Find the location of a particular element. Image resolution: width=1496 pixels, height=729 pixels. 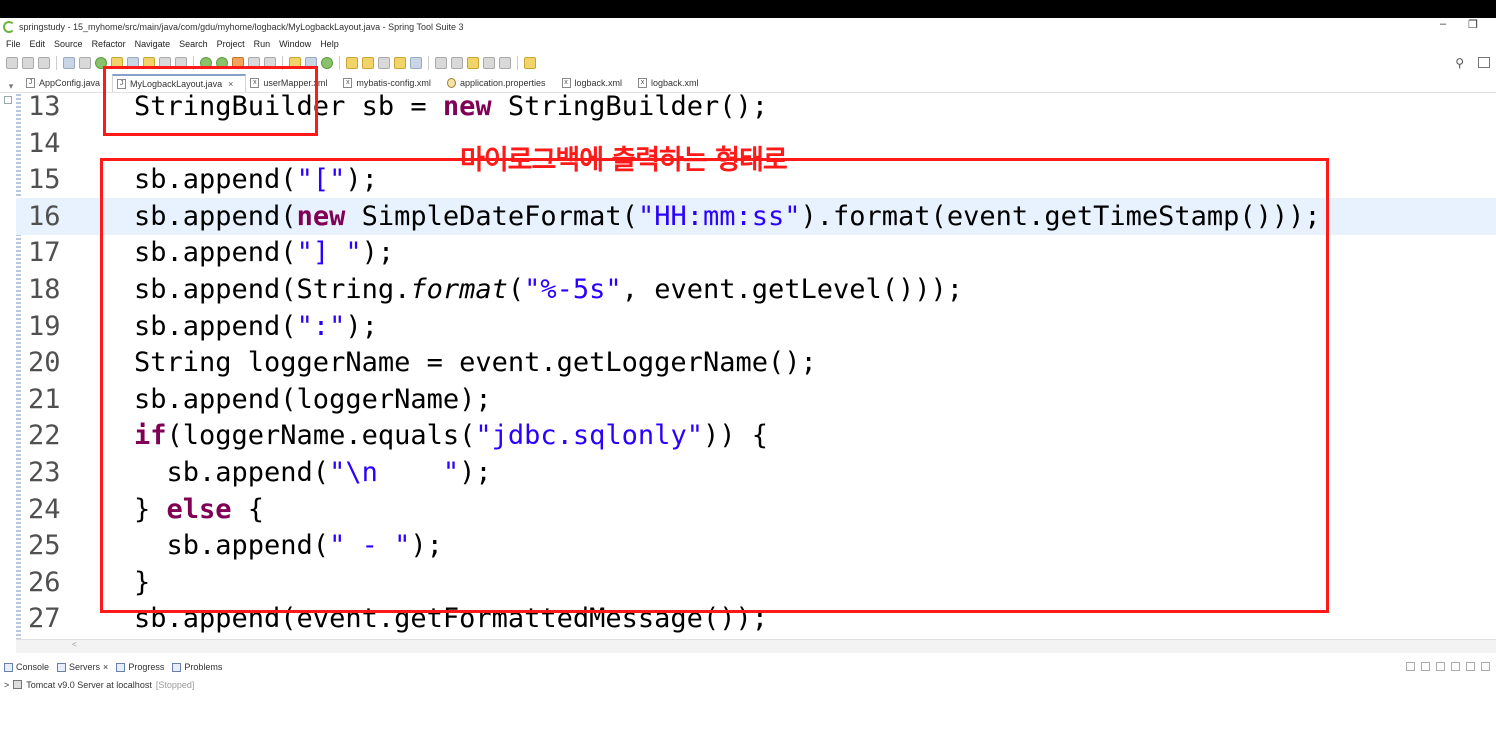

tab-label: mybatis-config.xml is located at coordinates (393, 83).